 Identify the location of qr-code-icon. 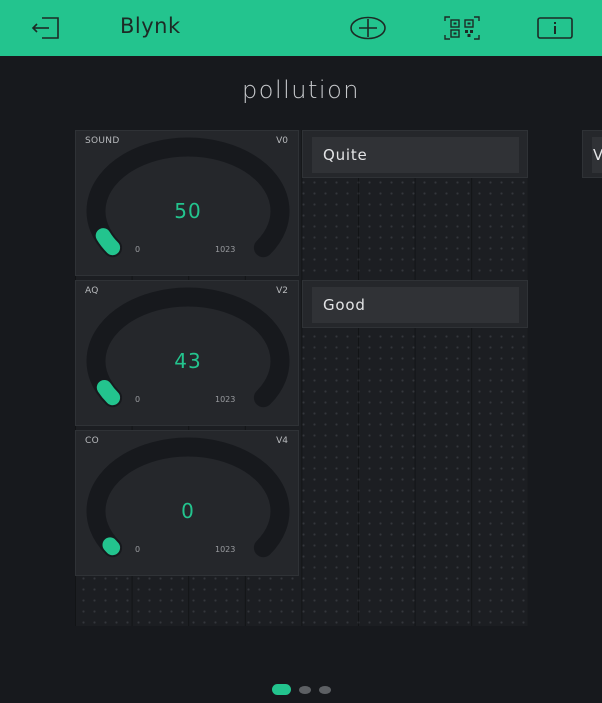
(462, 28).